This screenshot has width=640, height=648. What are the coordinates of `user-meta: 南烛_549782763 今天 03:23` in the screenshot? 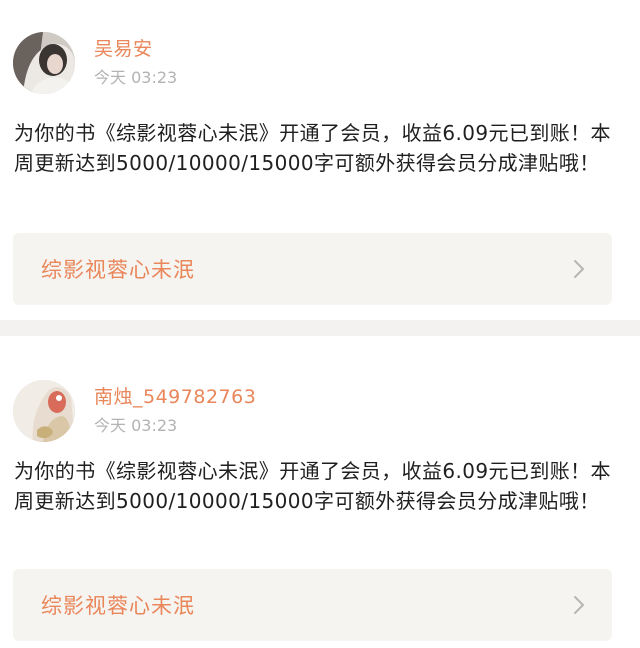 It's located at (175, 411).